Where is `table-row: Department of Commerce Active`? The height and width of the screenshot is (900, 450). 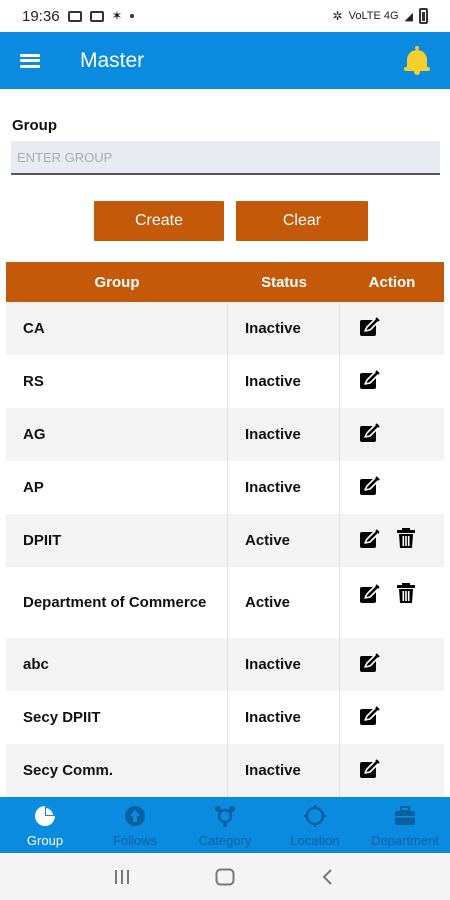 table-row: Department of Commerce Active is located at coordinates (225, 602).